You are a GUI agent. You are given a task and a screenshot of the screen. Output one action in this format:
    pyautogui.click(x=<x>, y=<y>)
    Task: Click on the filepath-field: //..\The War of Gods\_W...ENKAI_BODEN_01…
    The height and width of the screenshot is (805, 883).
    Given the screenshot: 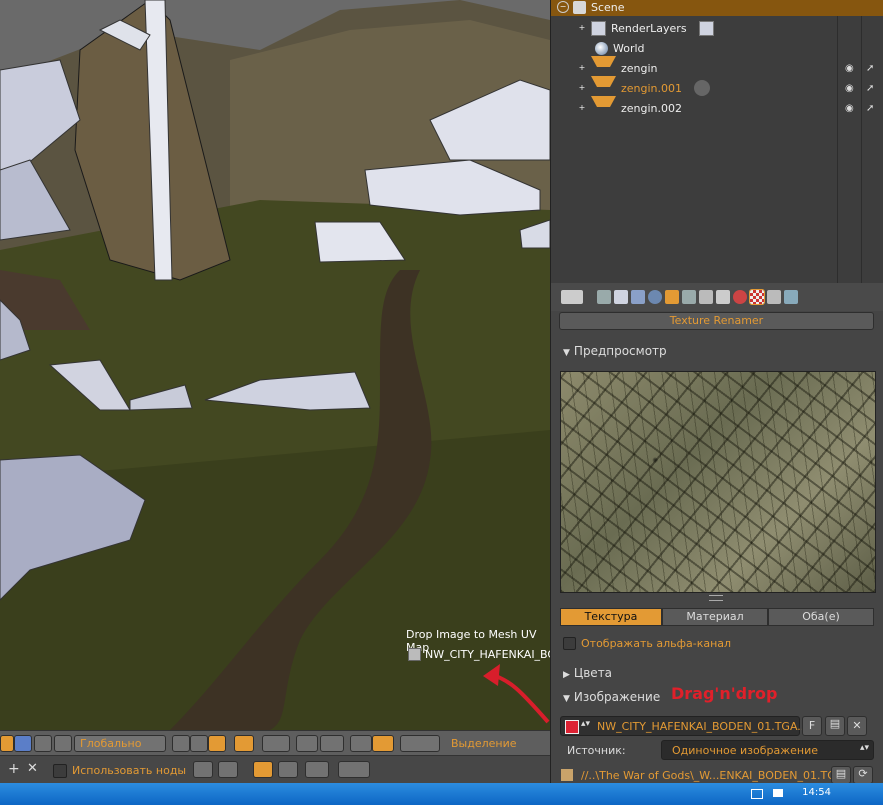 What is the action you would take?
    pyautogui.click(x=712, y=775)
    